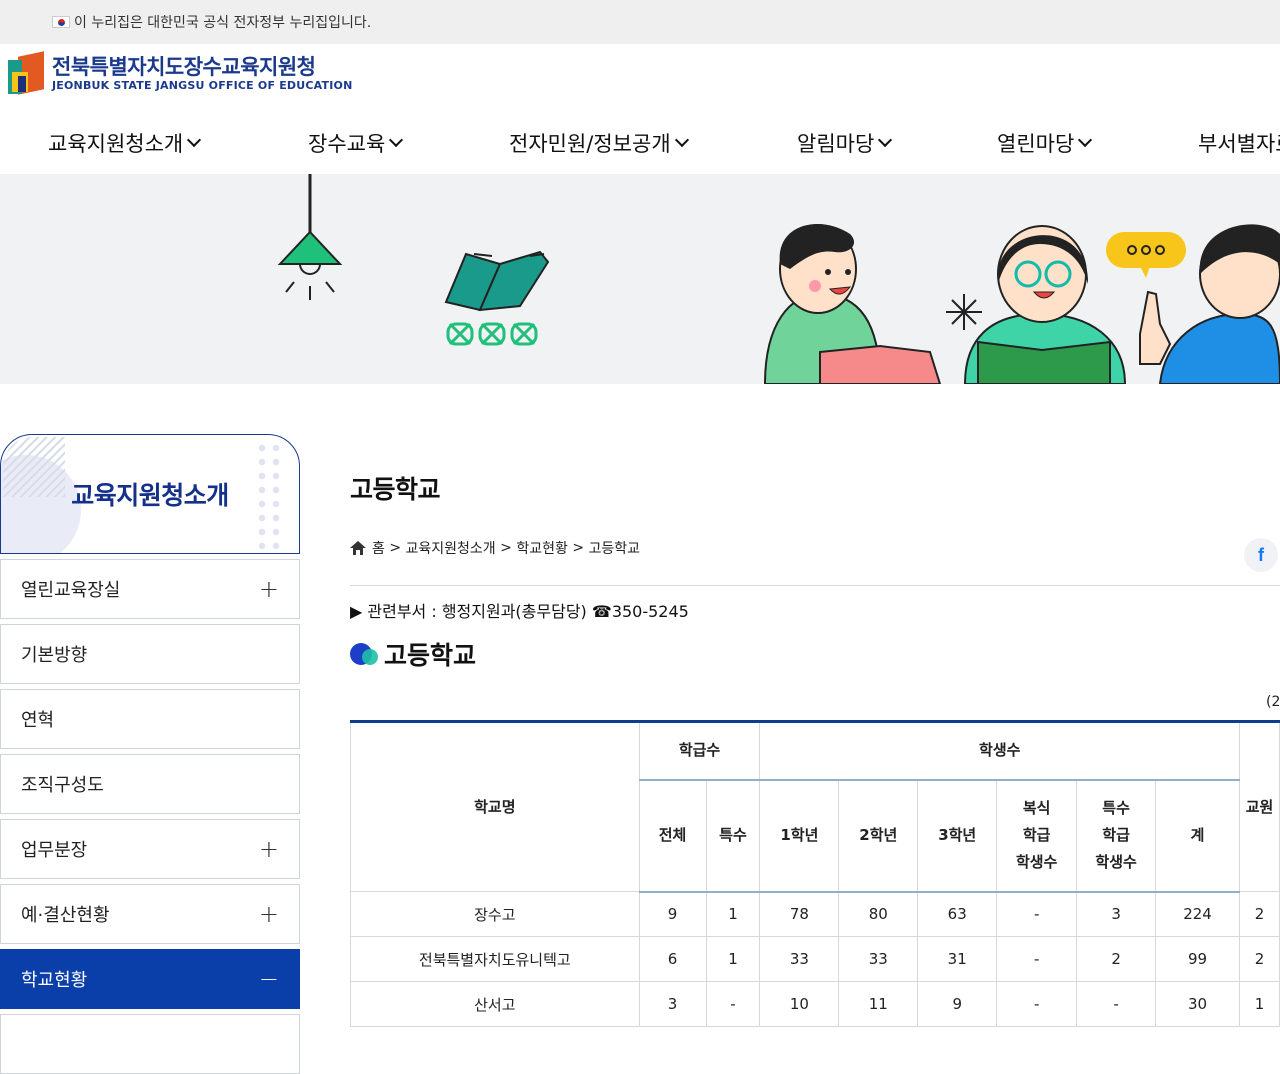  Describe the element at coordinates (150, 914) in the screenshot. I see `side-nav-item-budget: 예·결산현황 +` at that location.